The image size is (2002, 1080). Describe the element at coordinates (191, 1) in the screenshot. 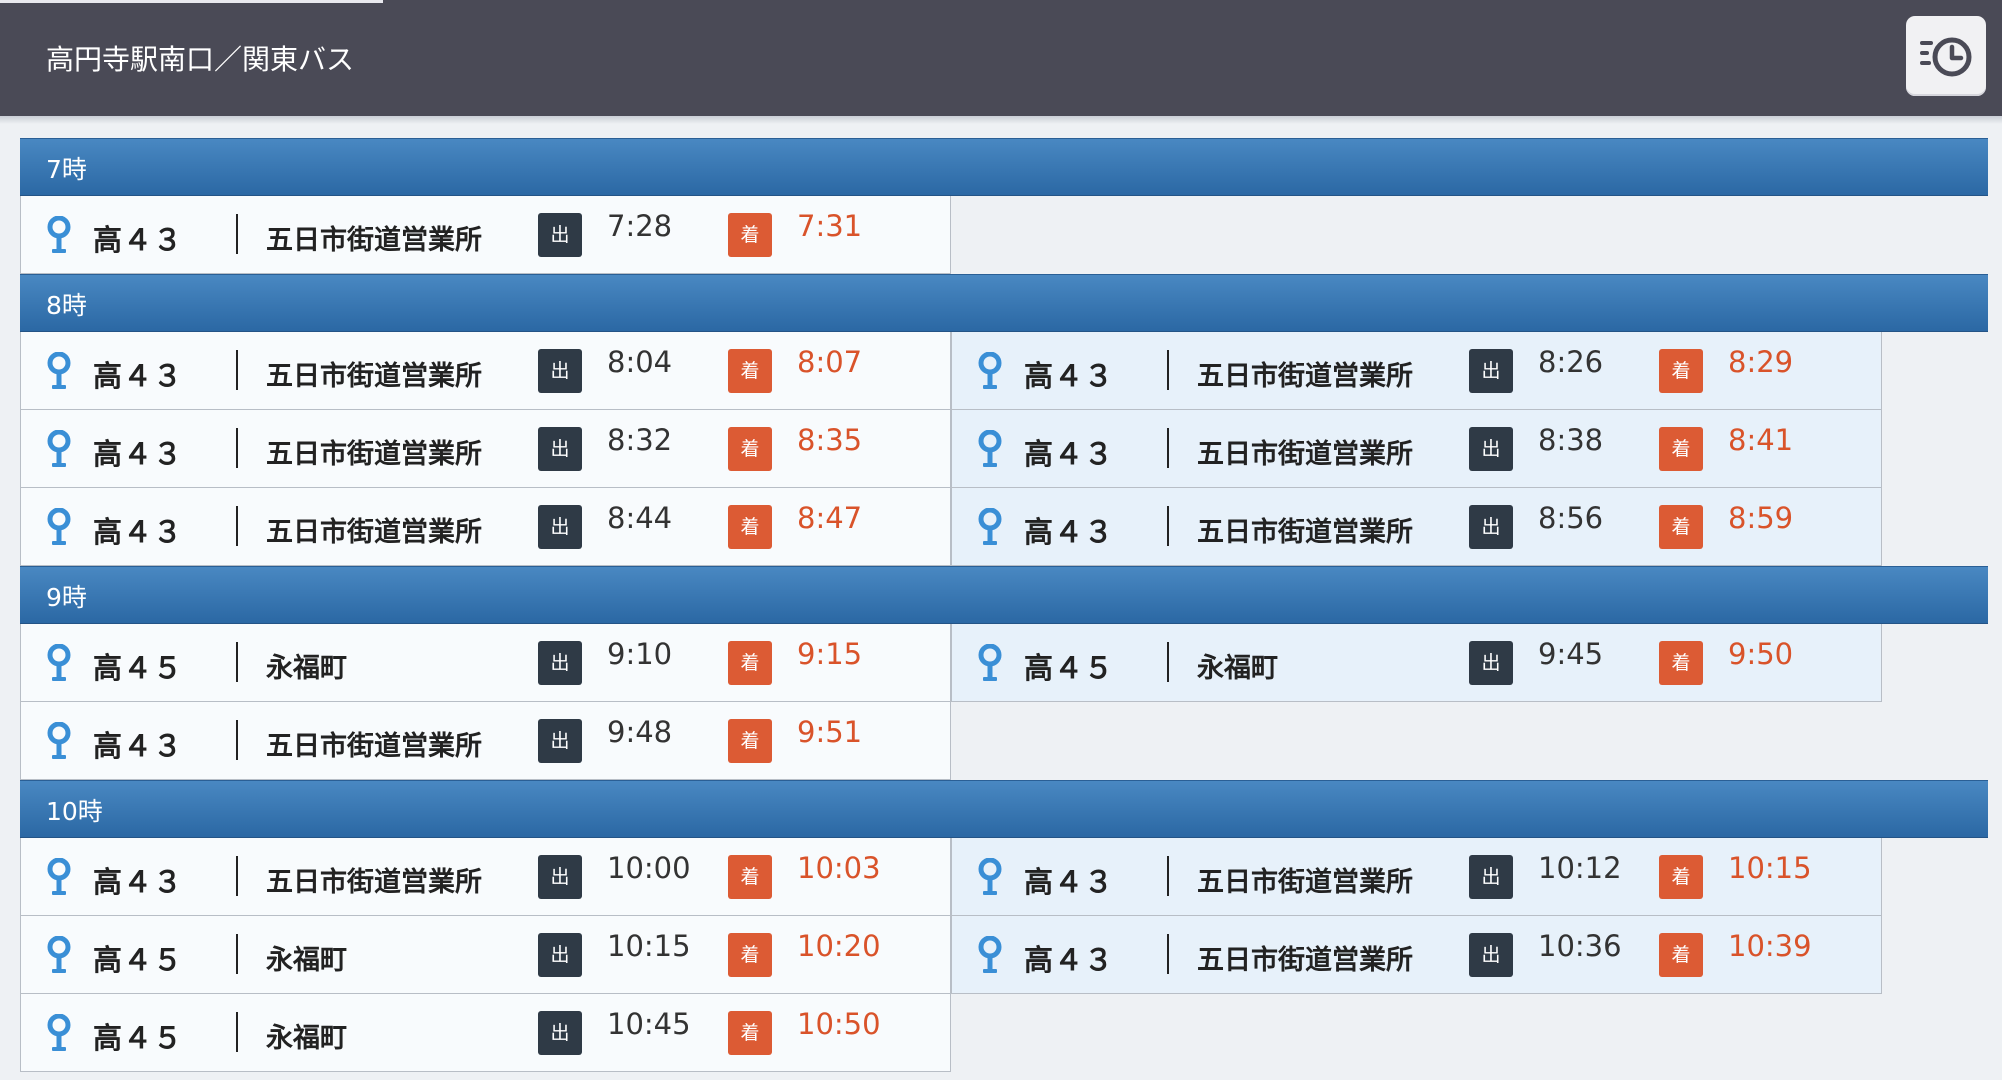

I see `header-tab-indicator` at that location.